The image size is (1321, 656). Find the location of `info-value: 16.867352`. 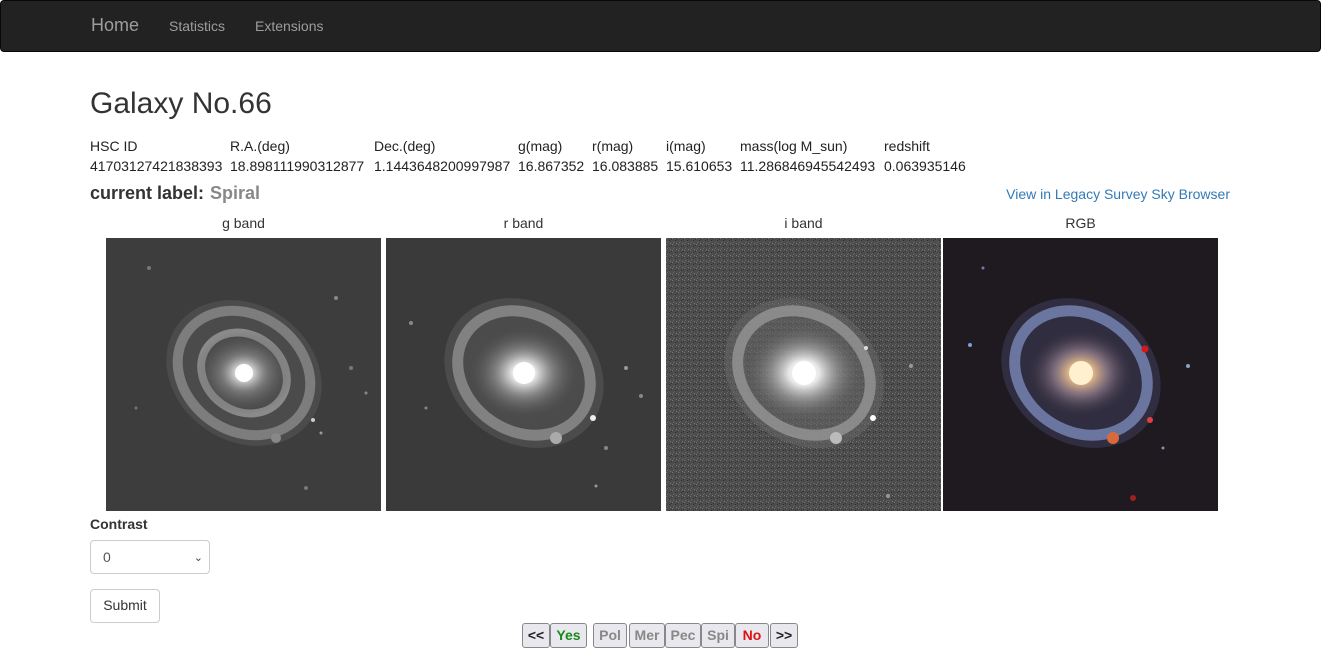

info-value: 16.867352 is located at coordinates (551, 166).